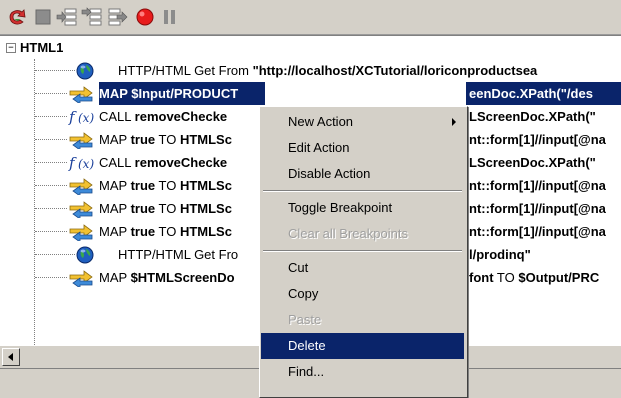 Image resolution: width=621 pixels, height=398 pixels. I want to click on tree-row-text: eenDoc.XPath("/des, so click(543, 93).